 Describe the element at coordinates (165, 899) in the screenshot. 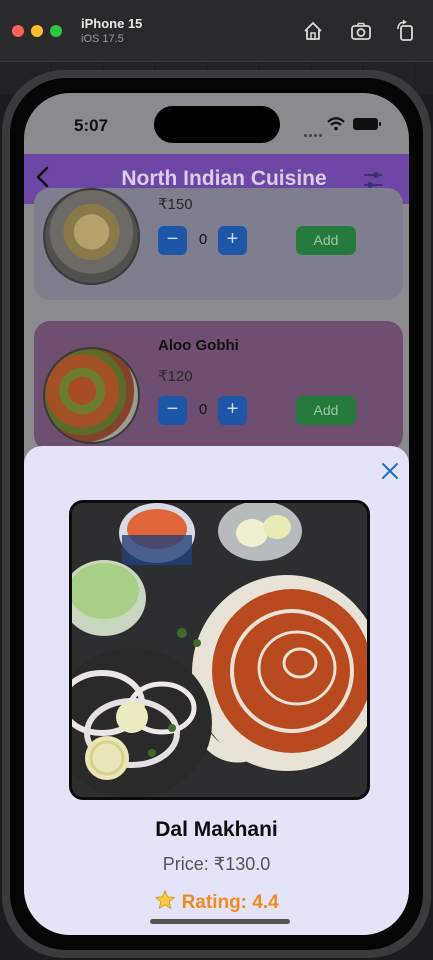

I see `star-icon` at that location.